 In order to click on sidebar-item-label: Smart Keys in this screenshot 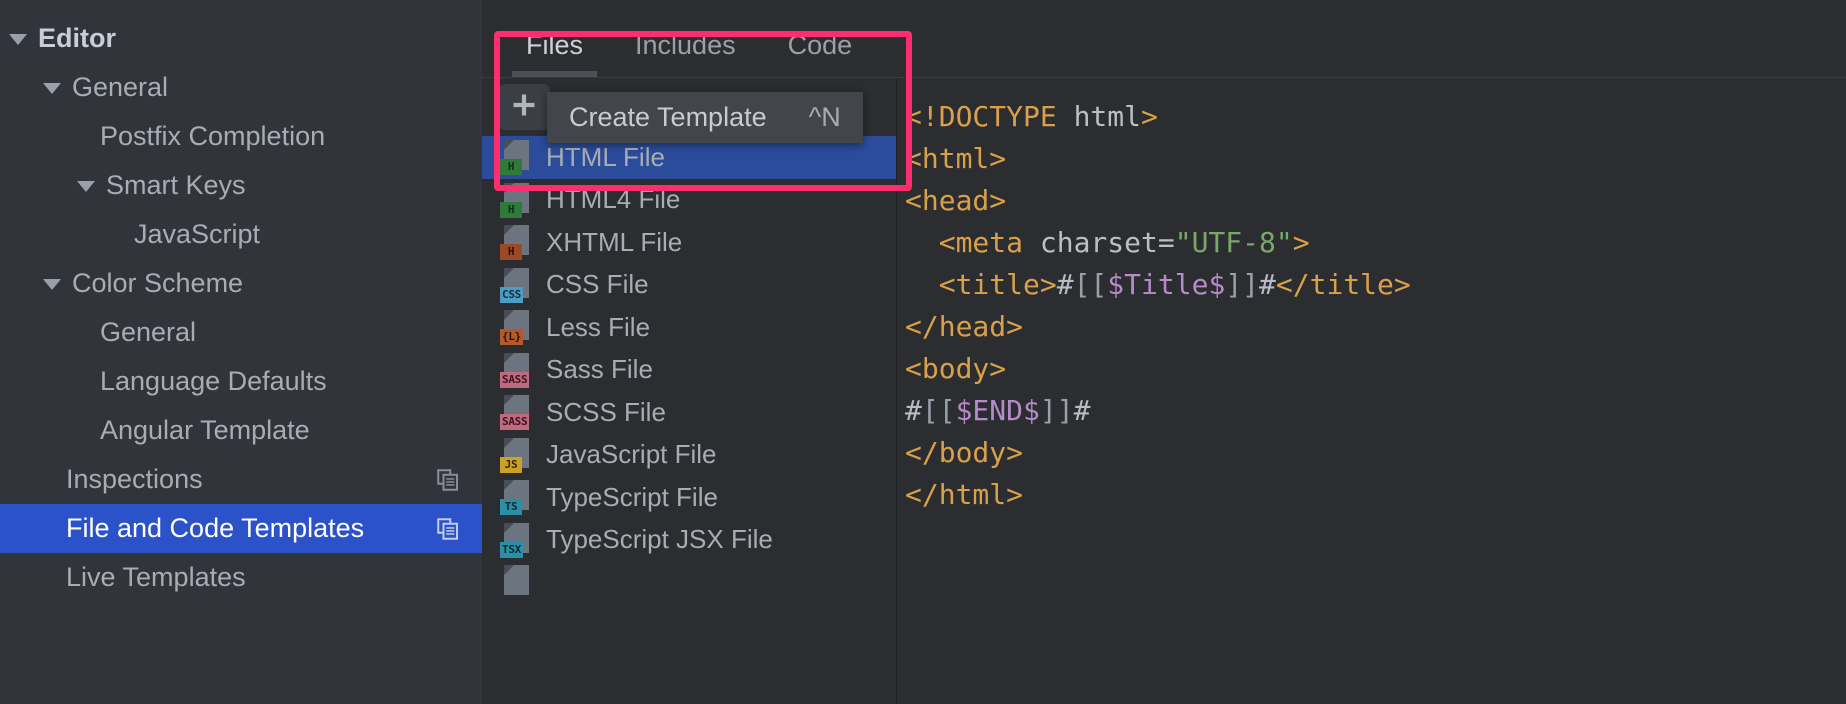, I will do `click(176, 185)`.